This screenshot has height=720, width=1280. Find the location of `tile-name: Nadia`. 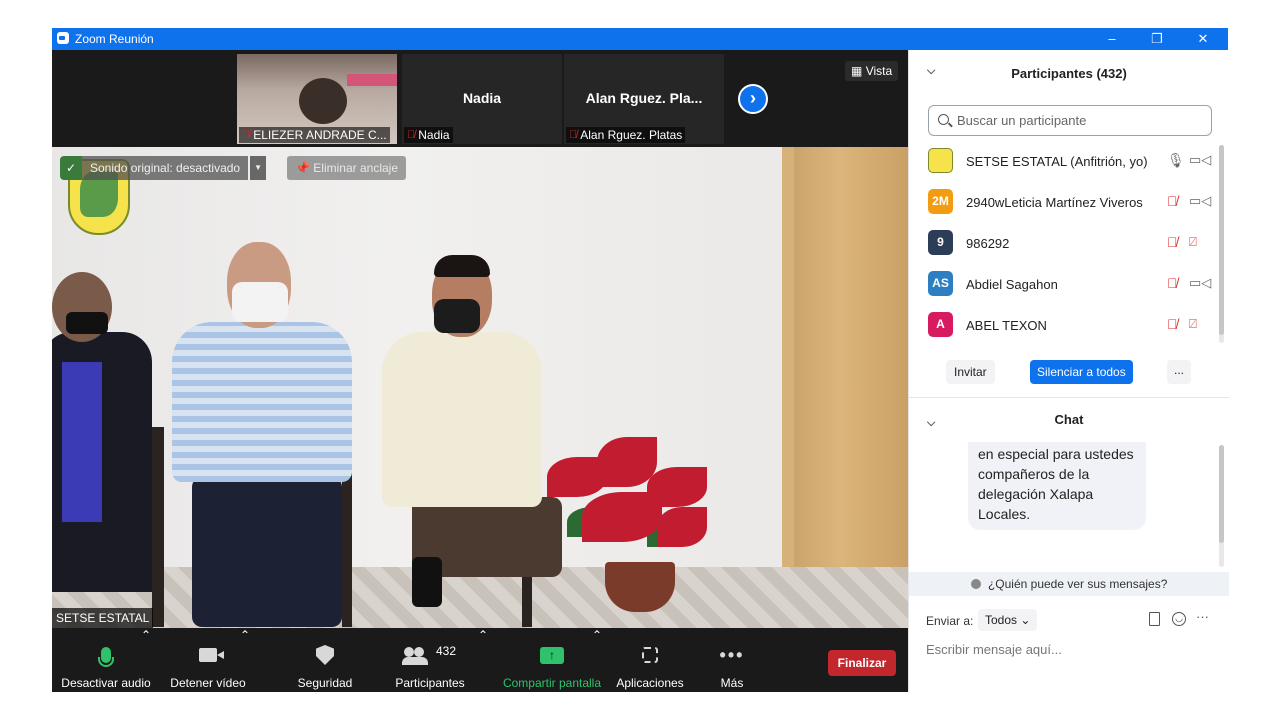

tile-name: Nadia is located at coordinates (434, 135).